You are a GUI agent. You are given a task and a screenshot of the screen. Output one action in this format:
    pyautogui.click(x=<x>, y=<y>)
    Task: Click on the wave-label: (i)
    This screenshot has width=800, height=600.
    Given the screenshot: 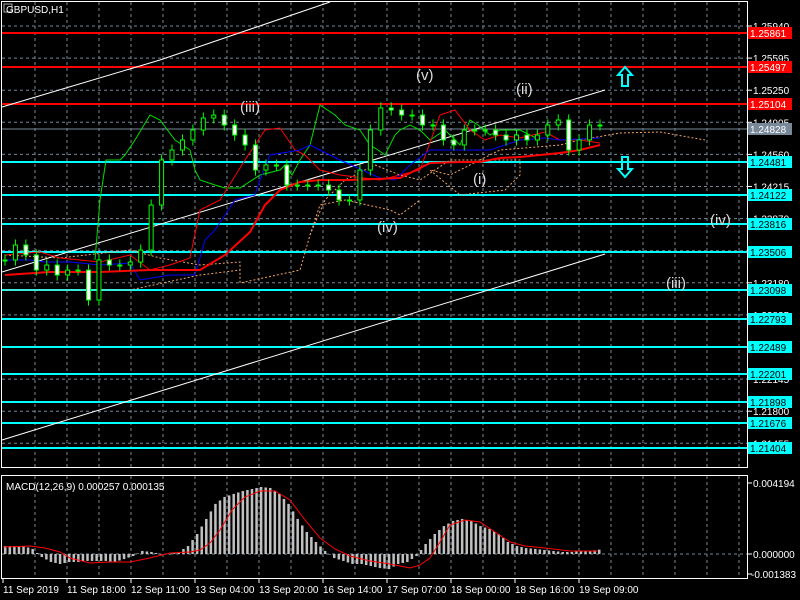 What is the action you would take?
    pyautogui.click(x=479, y=179)
    